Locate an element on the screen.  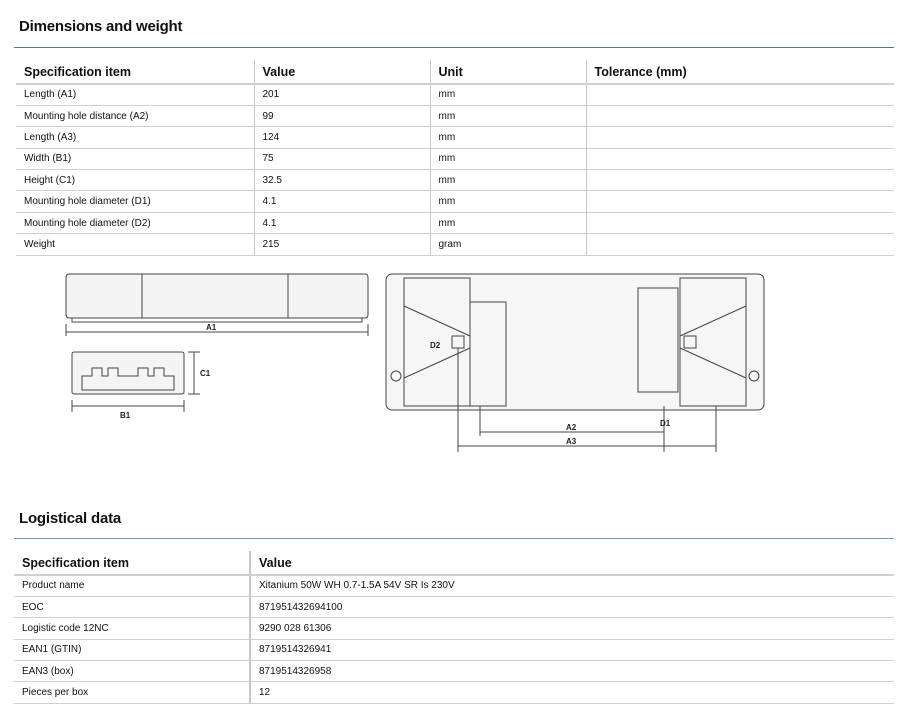
table-row: EAN1 (GTIN) 8719514326941 is located at coordinates (454, 650).